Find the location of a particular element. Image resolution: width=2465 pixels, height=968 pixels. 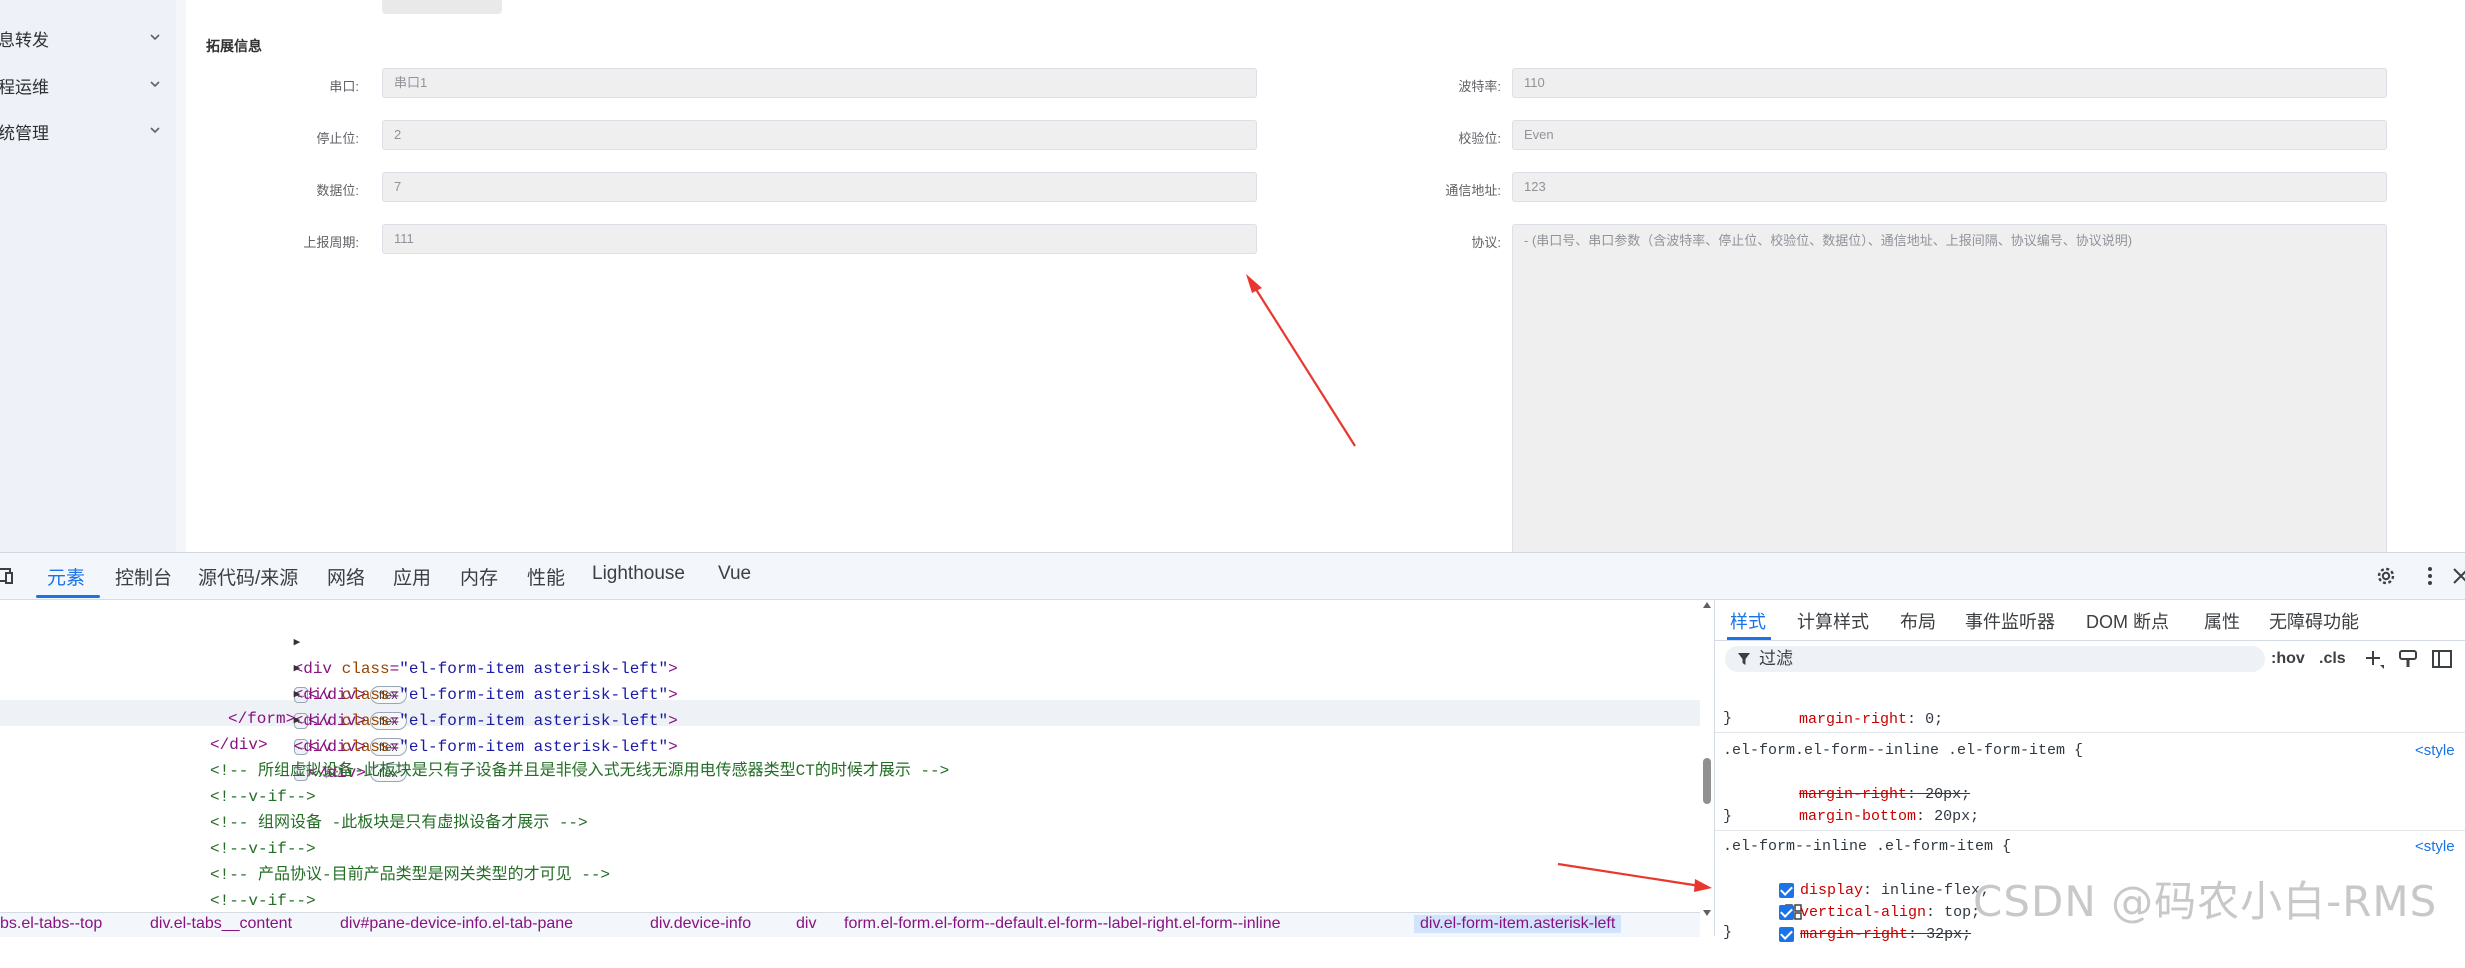

hov-toggle: :hov is located at coordinates (2288, 659).